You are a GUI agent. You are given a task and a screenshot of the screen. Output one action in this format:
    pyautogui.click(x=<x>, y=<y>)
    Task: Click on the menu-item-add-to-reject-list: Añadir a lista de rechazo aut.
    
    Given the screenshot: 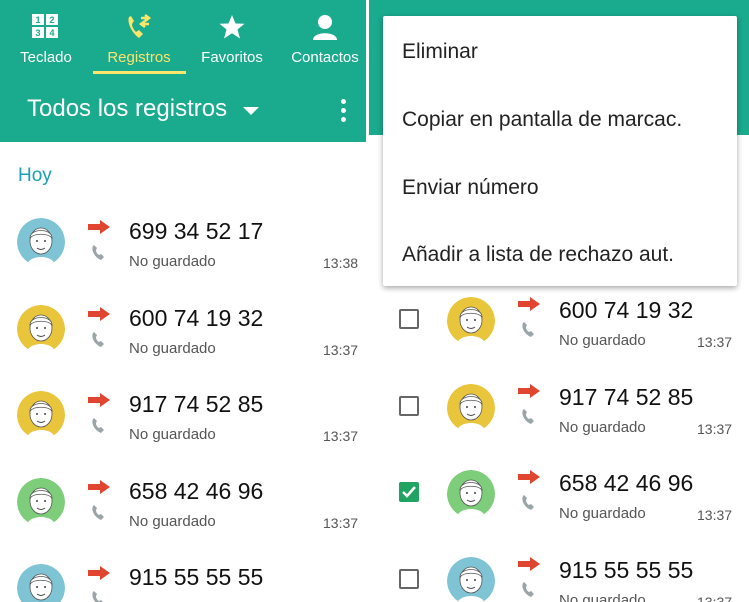 What is the action you would take?
    pyautogui.click(x=538, y=255)
    